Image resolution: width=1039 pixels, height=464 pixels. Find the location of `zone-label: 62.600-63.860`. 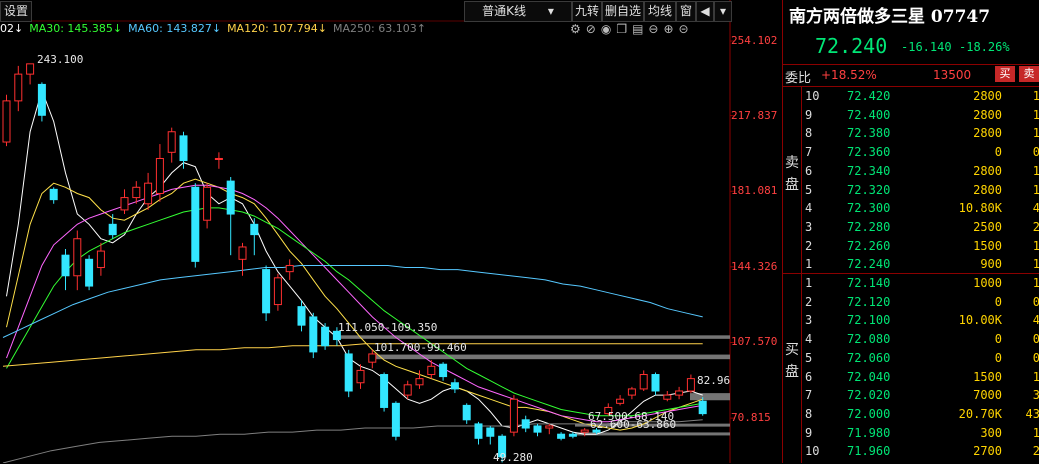

zone-label: 62.600-63.860 is located at coordinates (633, 425).